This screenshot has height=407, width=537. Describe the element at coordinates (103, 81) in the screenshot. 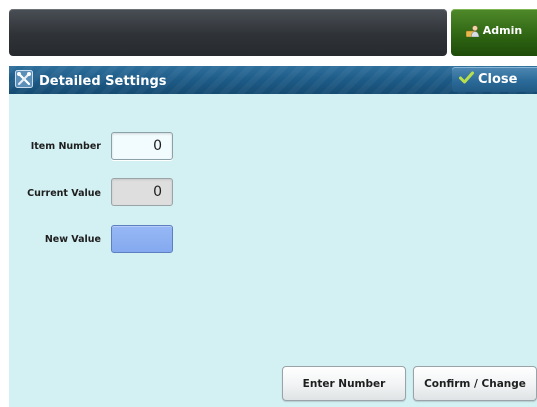

I see `page-title: Detailed Settings` at that location.